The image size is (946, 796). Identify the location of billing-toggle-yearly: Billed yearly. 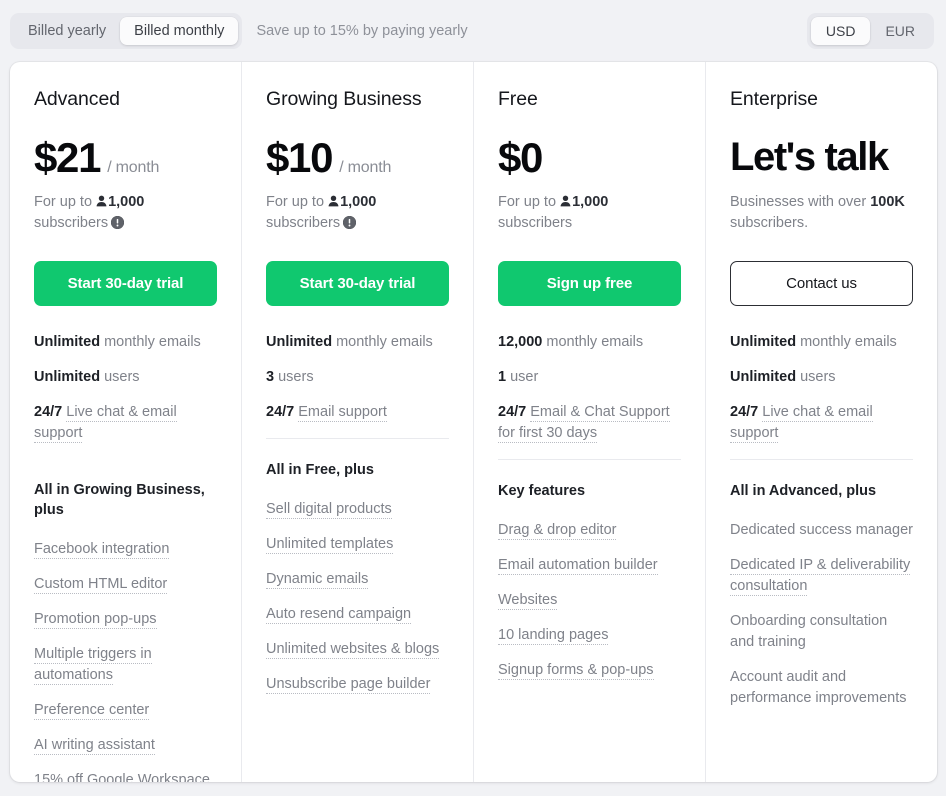
(67, 31).